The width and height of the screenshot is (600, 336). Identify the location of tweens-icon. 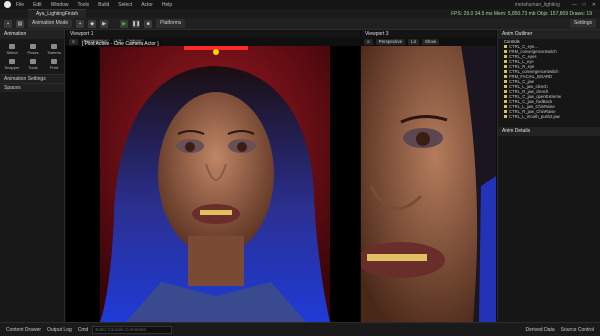
(54, 46).